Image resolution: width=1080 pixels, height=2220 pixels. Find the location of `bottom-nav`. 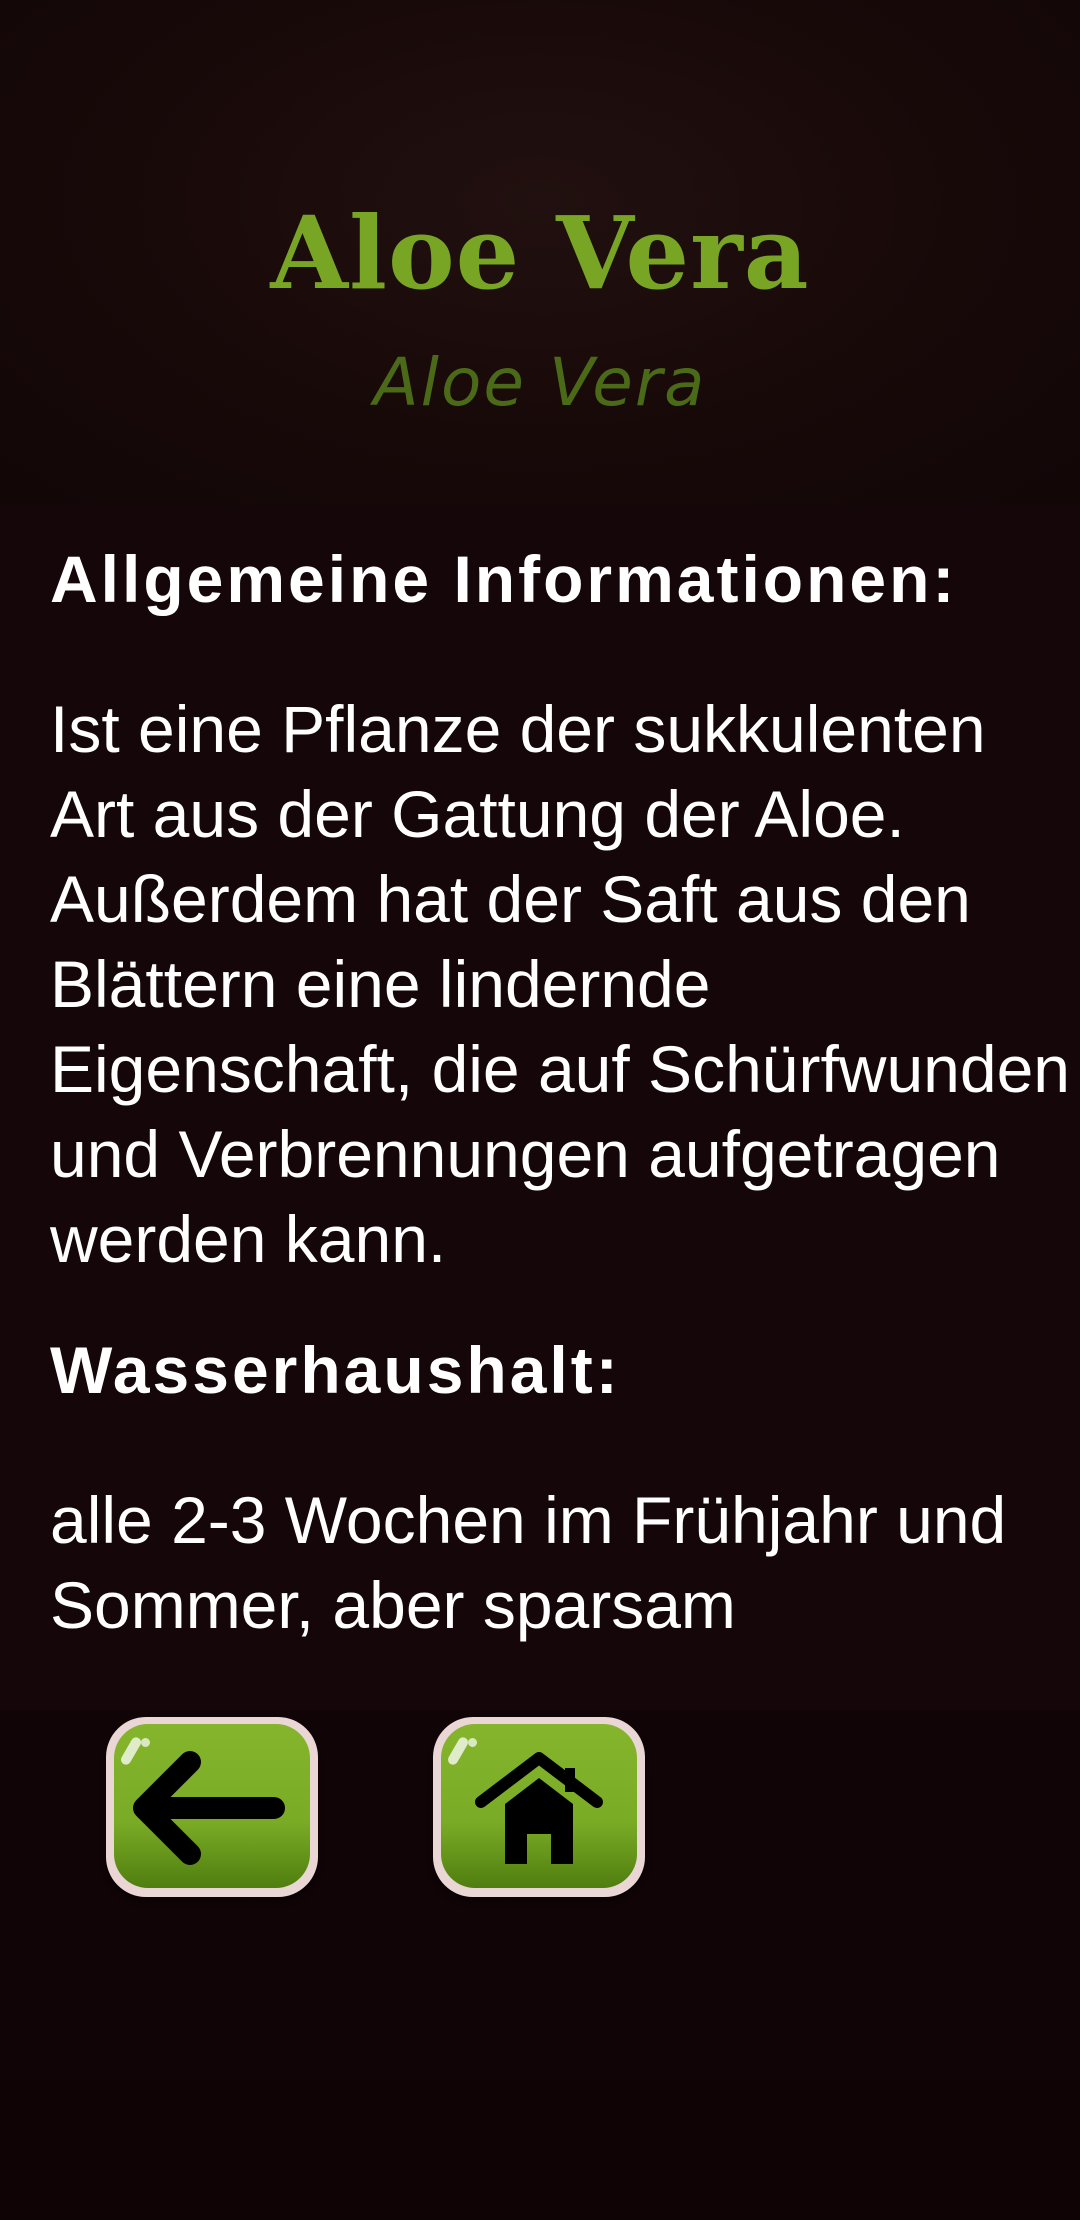

bottom-nav is located at coordinates (540, 1820).